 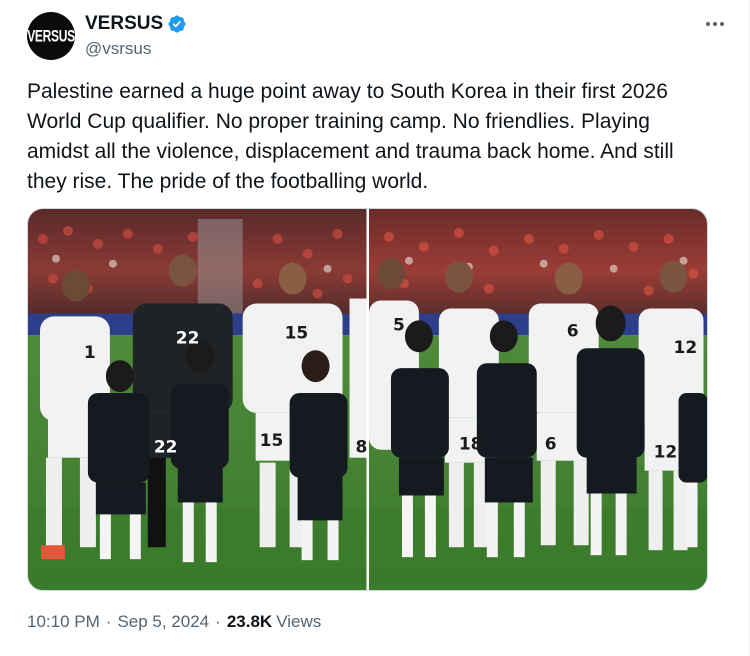 I want to click on tweet-date: Sep 5, 2024, so click(x=163, y=622).